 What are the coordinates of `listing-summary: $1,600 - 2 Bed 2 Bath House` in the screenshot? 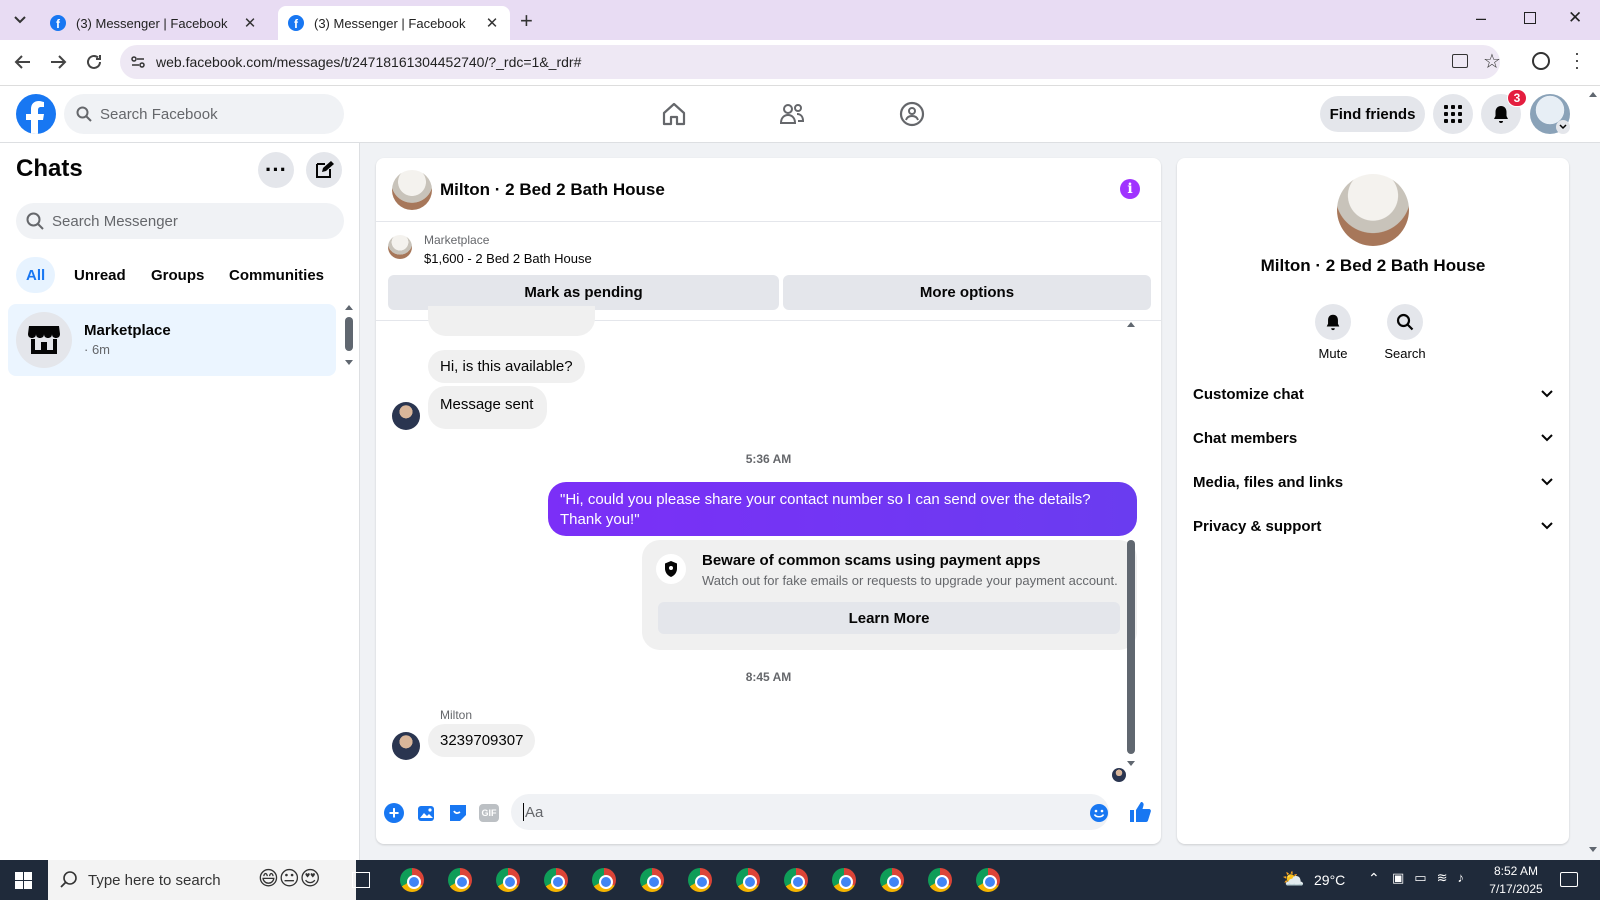 It's located at (508, 258).